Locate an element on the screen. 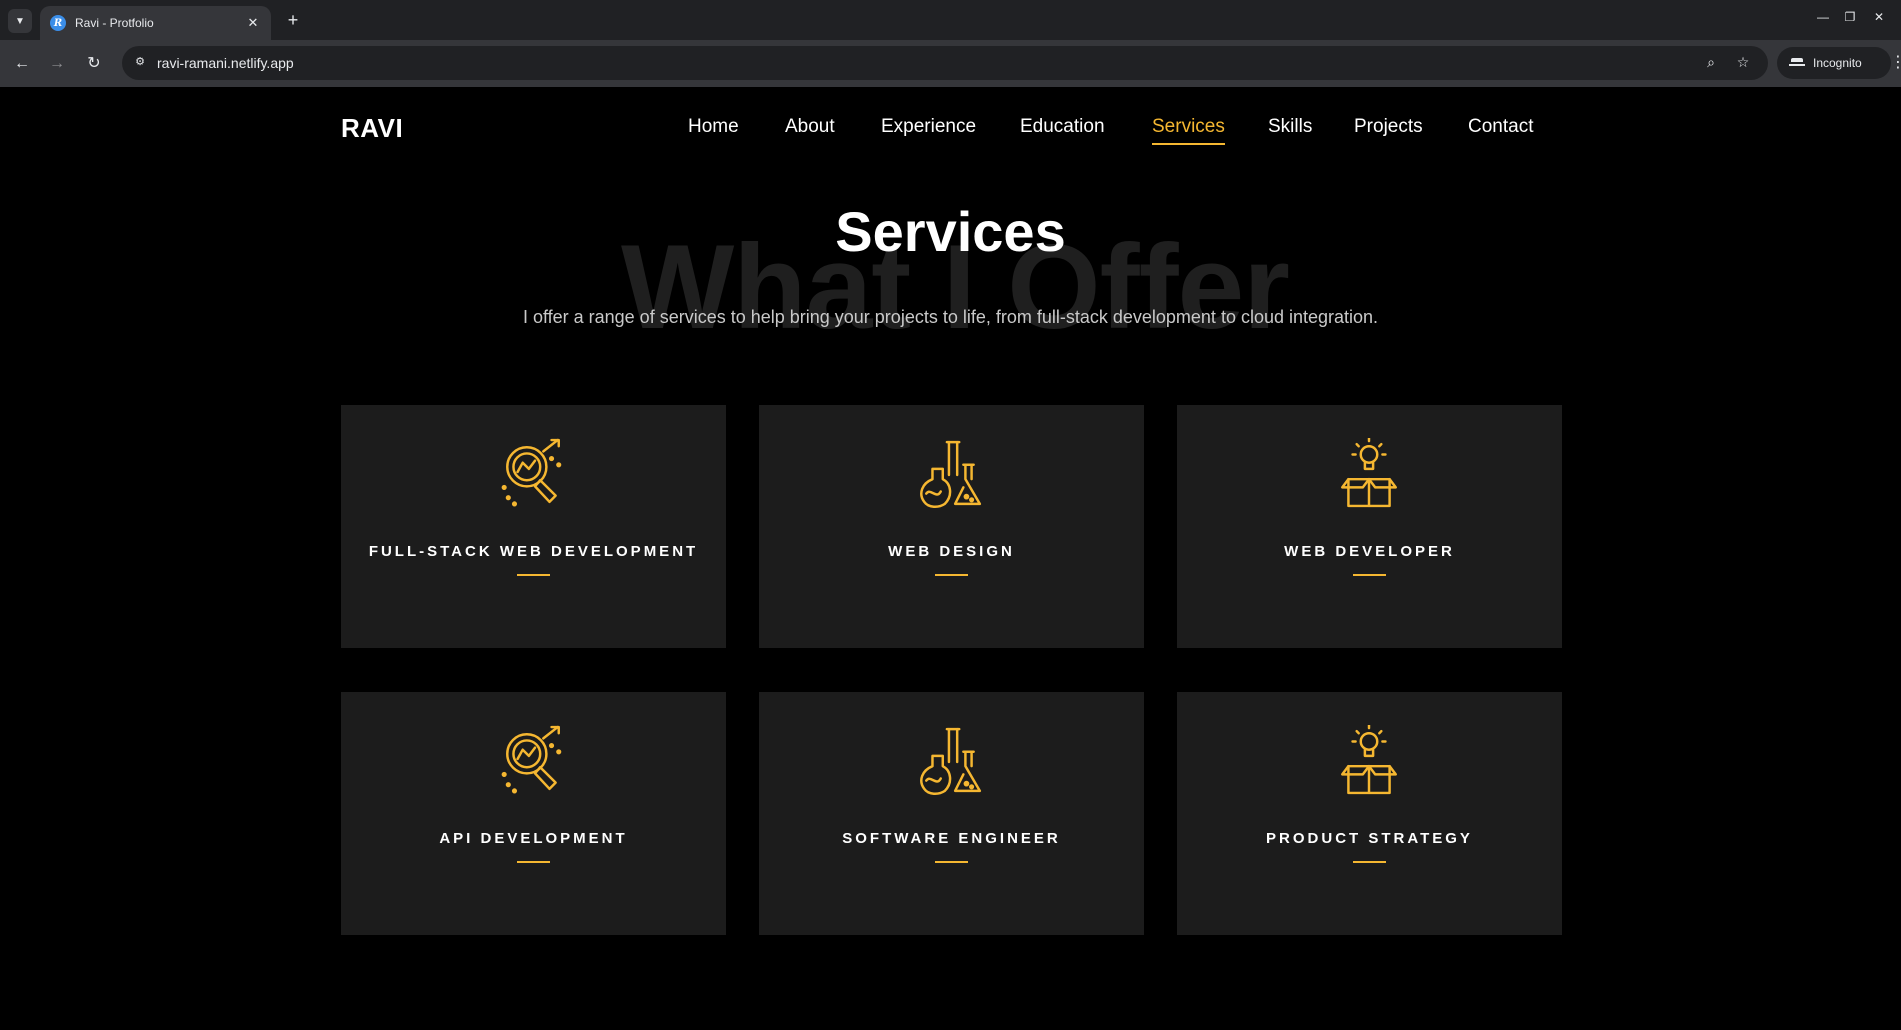 Image resolution: width=1901 pixels, height=1030 pixels. new-tab-button: + is located at coordinates (293, 20).